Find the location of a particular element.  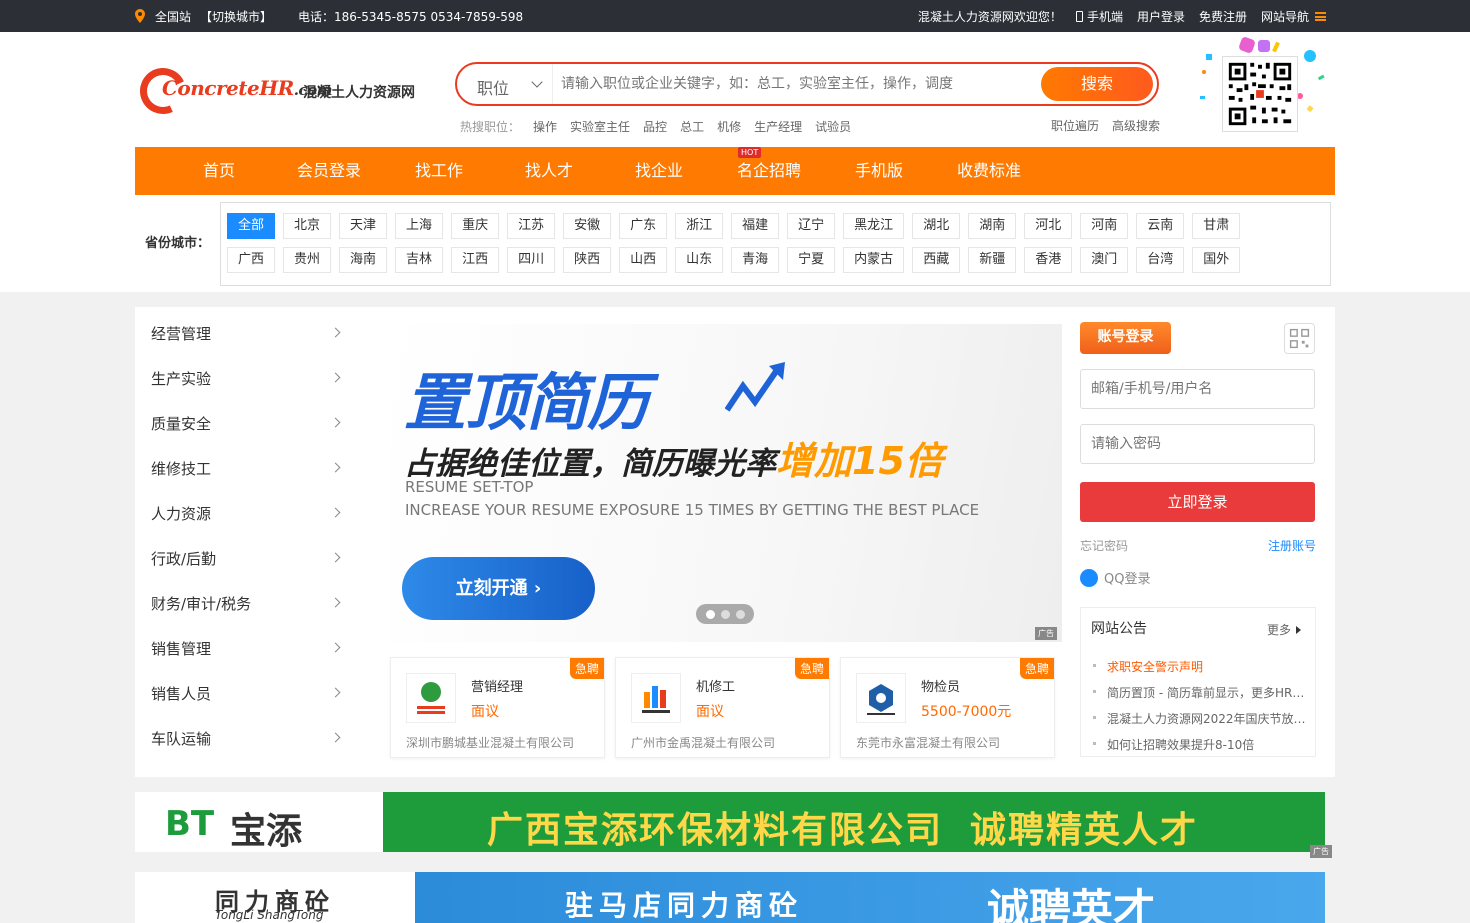

job-card: 急聘 物检员 5500-7000元 东莞市永富混凝土有限公司 is located at coordinates (947, 707).